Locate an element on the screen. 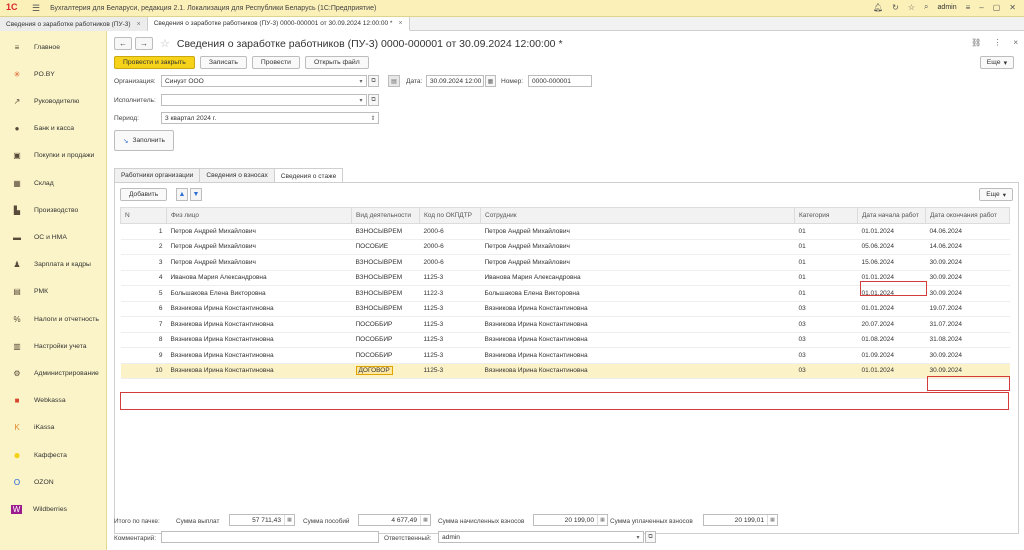 The height and width of the screenshot is (550, 1024). bell-icon: 🔔︎ is located at coordinates (878, 7).